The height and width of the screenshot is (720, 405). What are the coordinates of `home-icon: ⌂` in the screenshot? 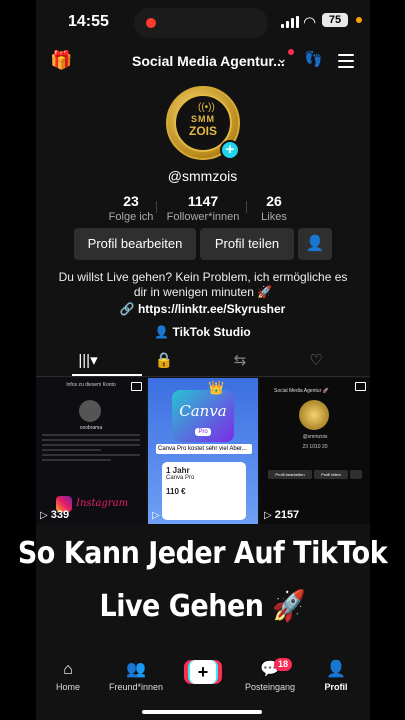 It's located at (68, 669).